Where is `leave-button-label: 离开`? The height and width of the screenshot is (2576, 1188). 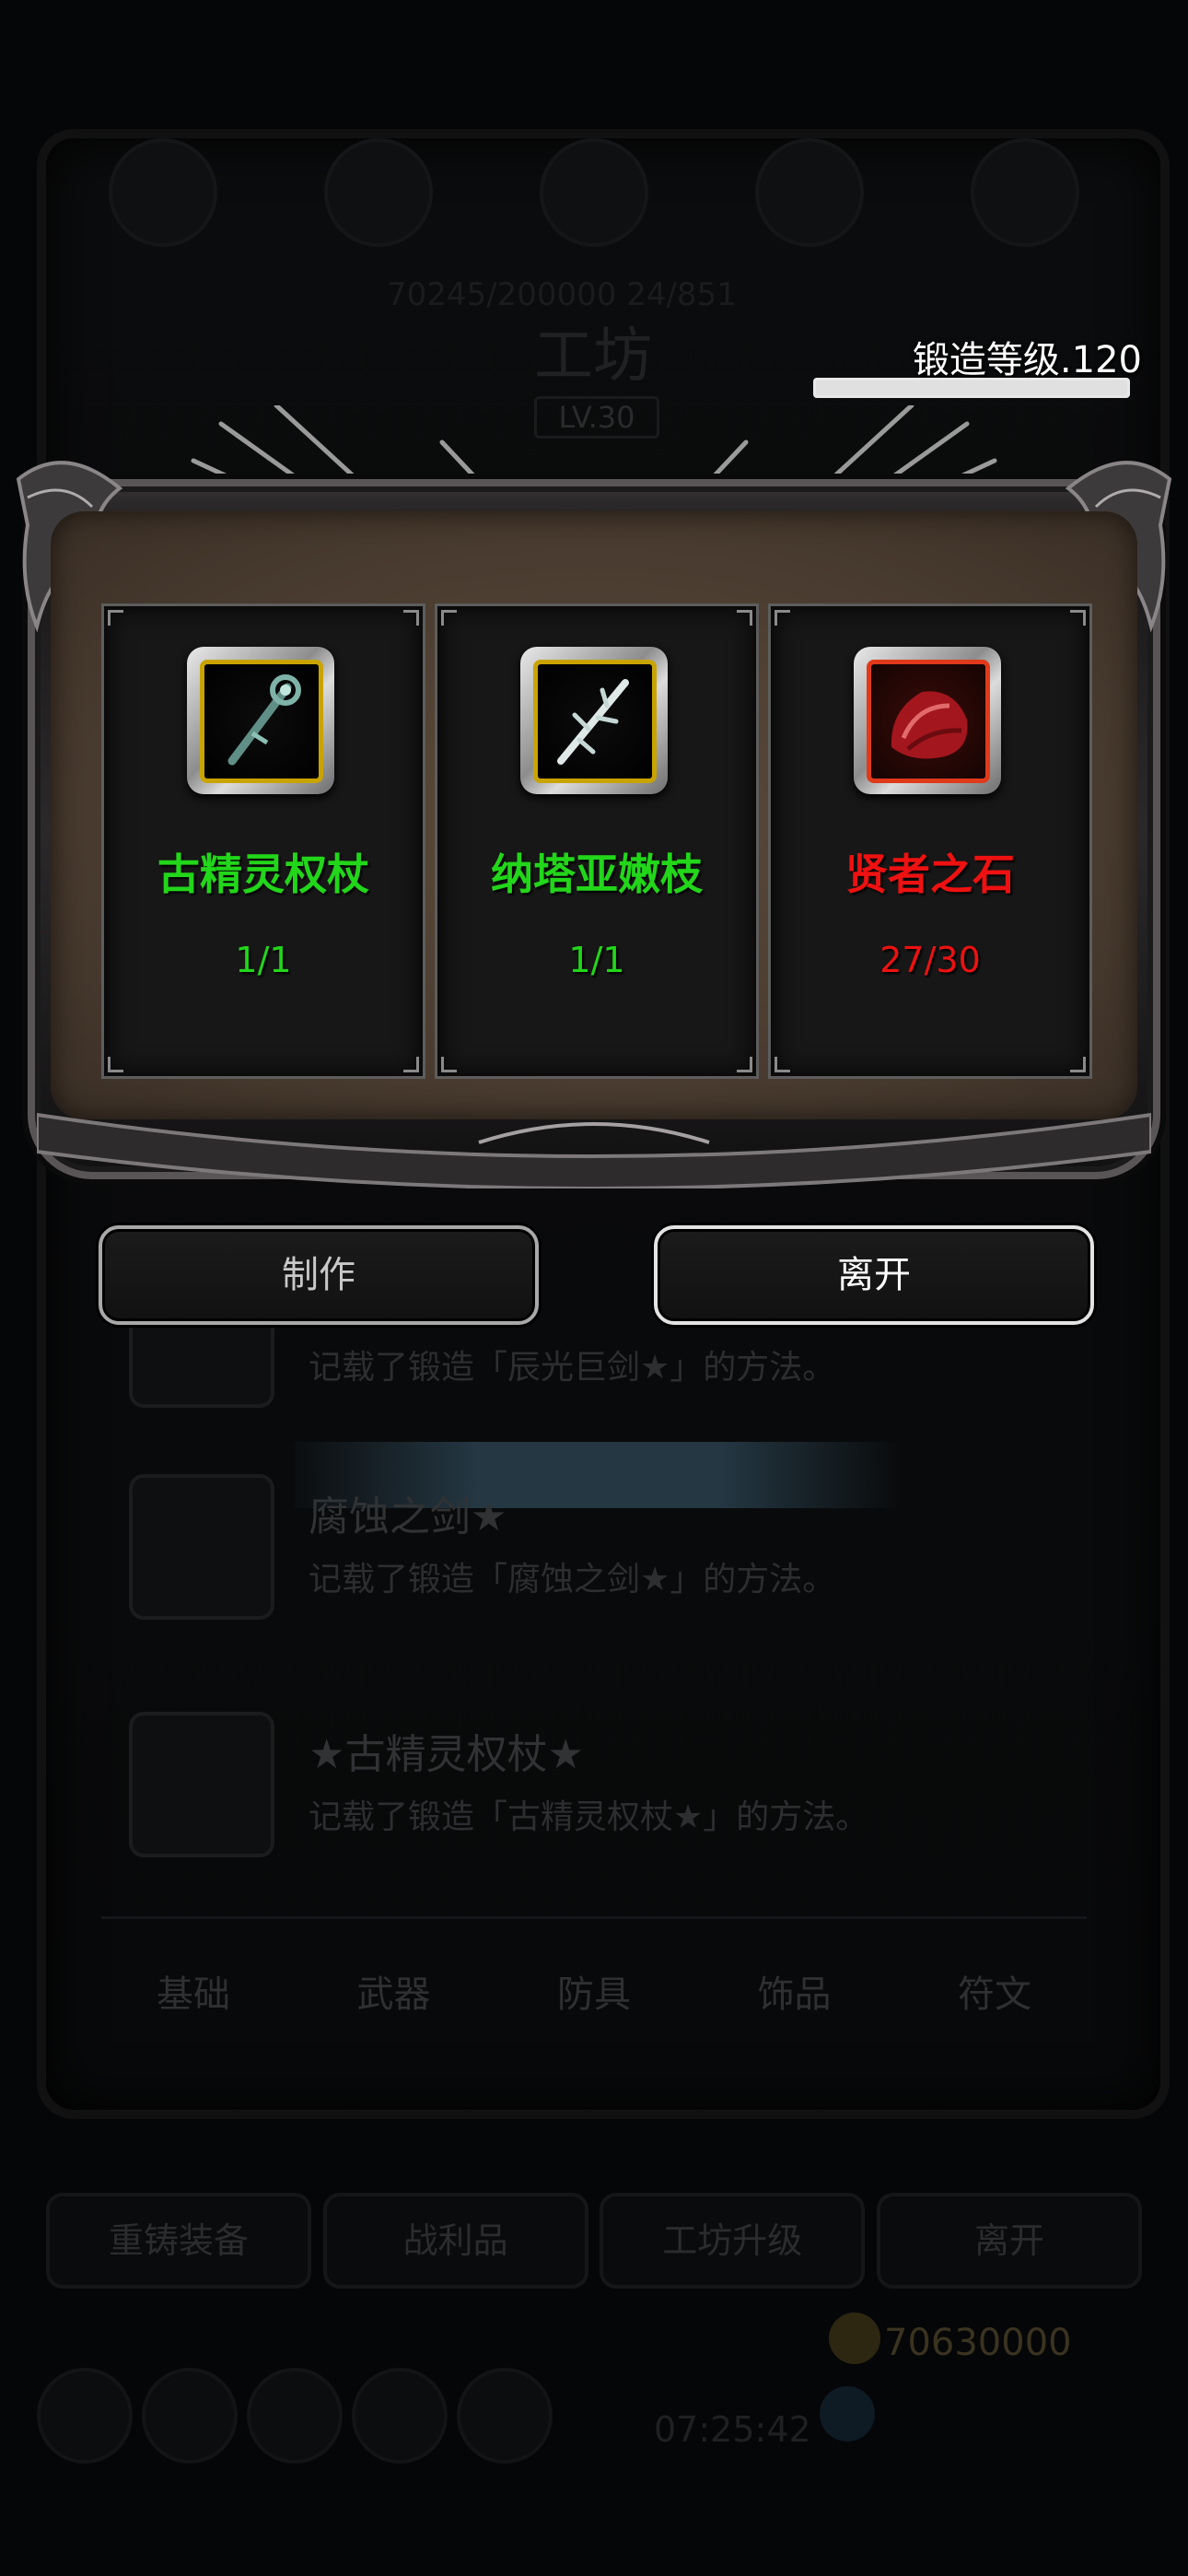 leave-button-label: 离开 is located at coordinates (874, 1275).